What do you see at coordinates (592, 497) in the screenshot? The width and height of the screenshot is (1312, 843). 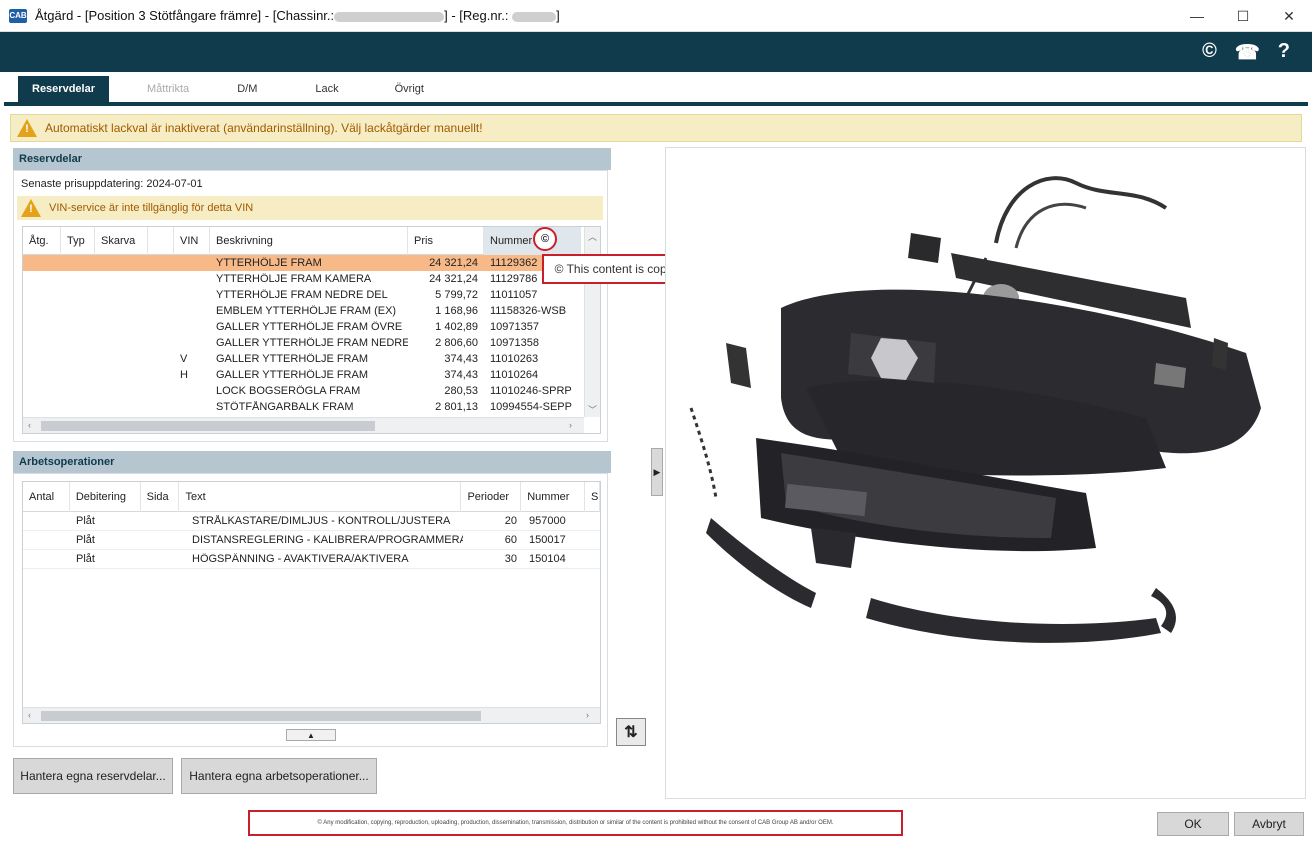 I see `col-s: S` at bounding box center [592, 497].